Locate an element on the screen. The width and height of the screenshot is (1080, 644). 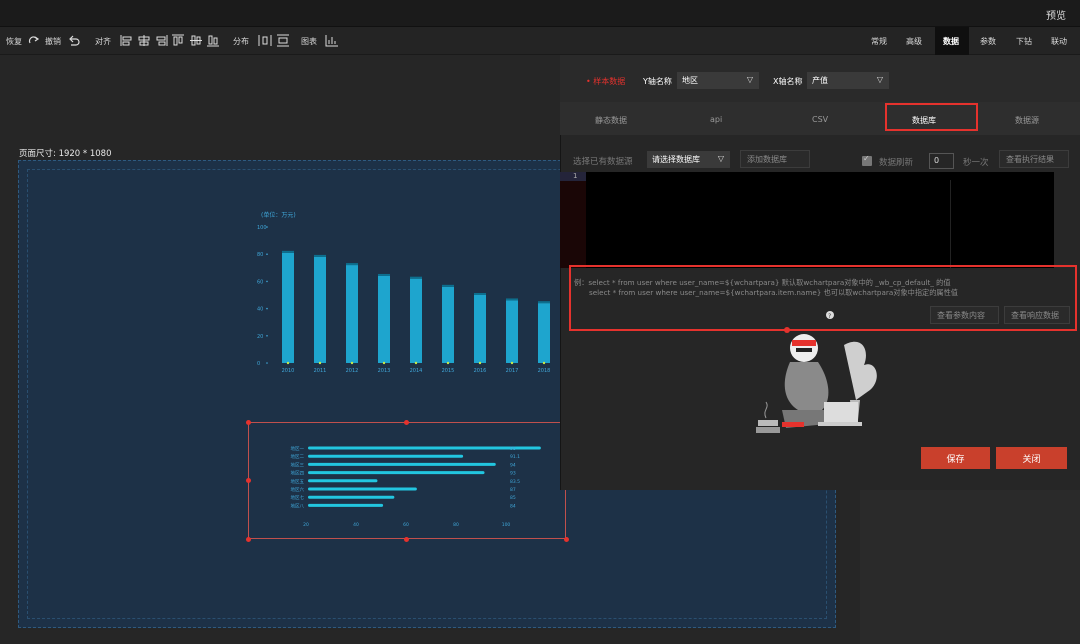
align-left-icon is located at coordinates (127, 40).